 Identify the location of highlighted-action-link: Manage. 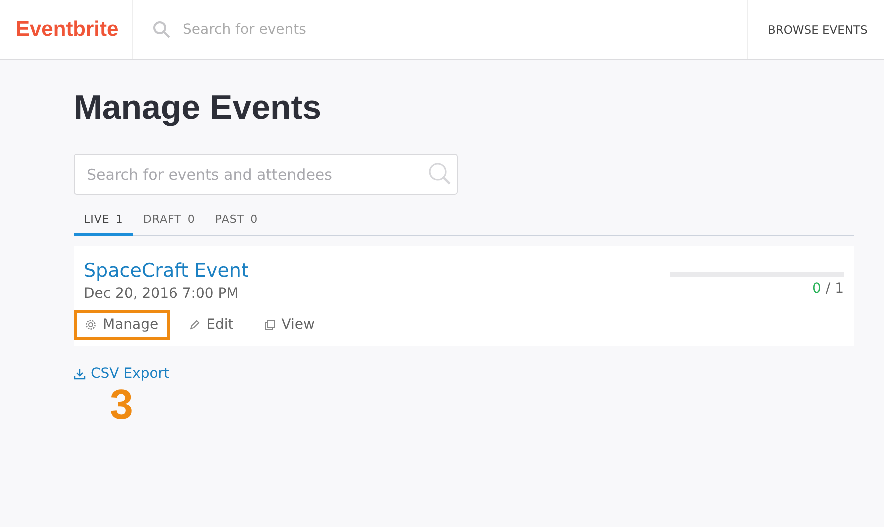
(122, 325).